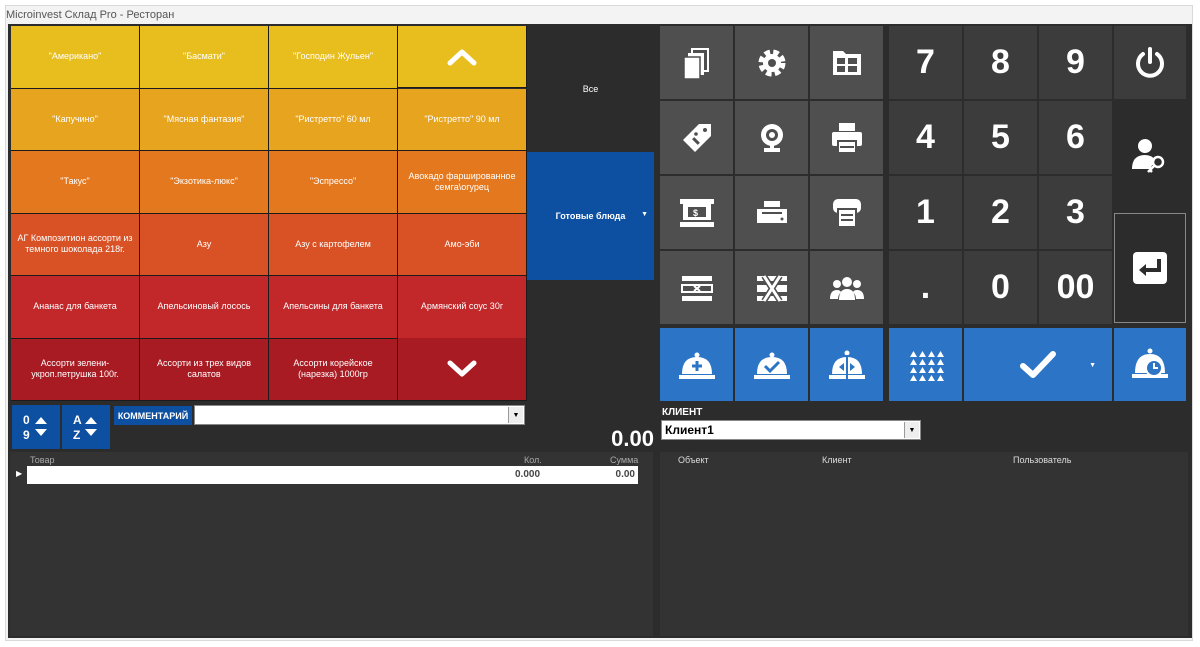 The width and height of the screenshot is (1200, 647). I want to click on svg-text: 9, so click(26, 435).